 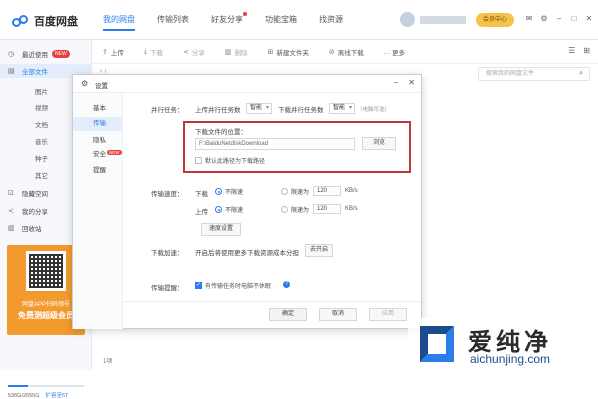 What do you see at coordinates (544, 18) in the screenshot?
I see `settings-icon: ⚙` at bounding box center [544, 18].